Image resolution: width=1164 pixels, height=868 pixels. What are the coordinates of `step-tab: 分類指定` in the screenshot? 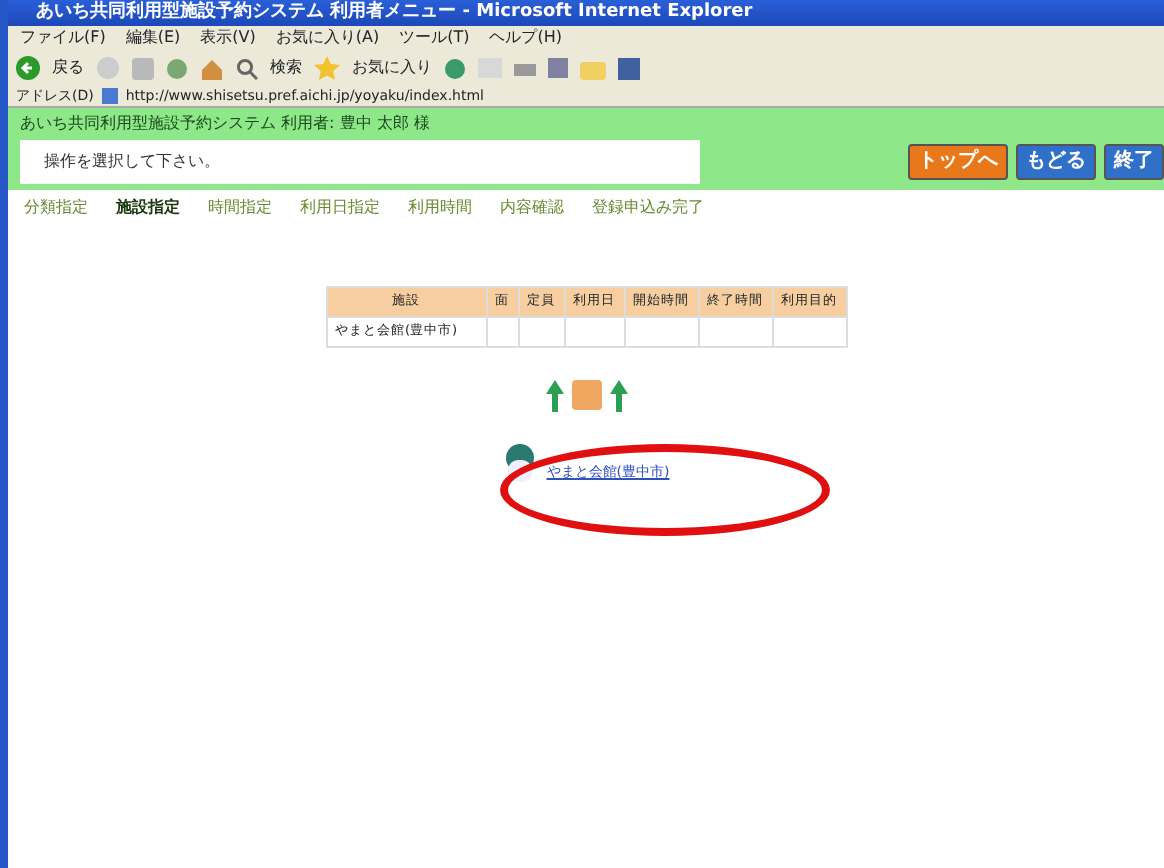 It's located at (56, 208).